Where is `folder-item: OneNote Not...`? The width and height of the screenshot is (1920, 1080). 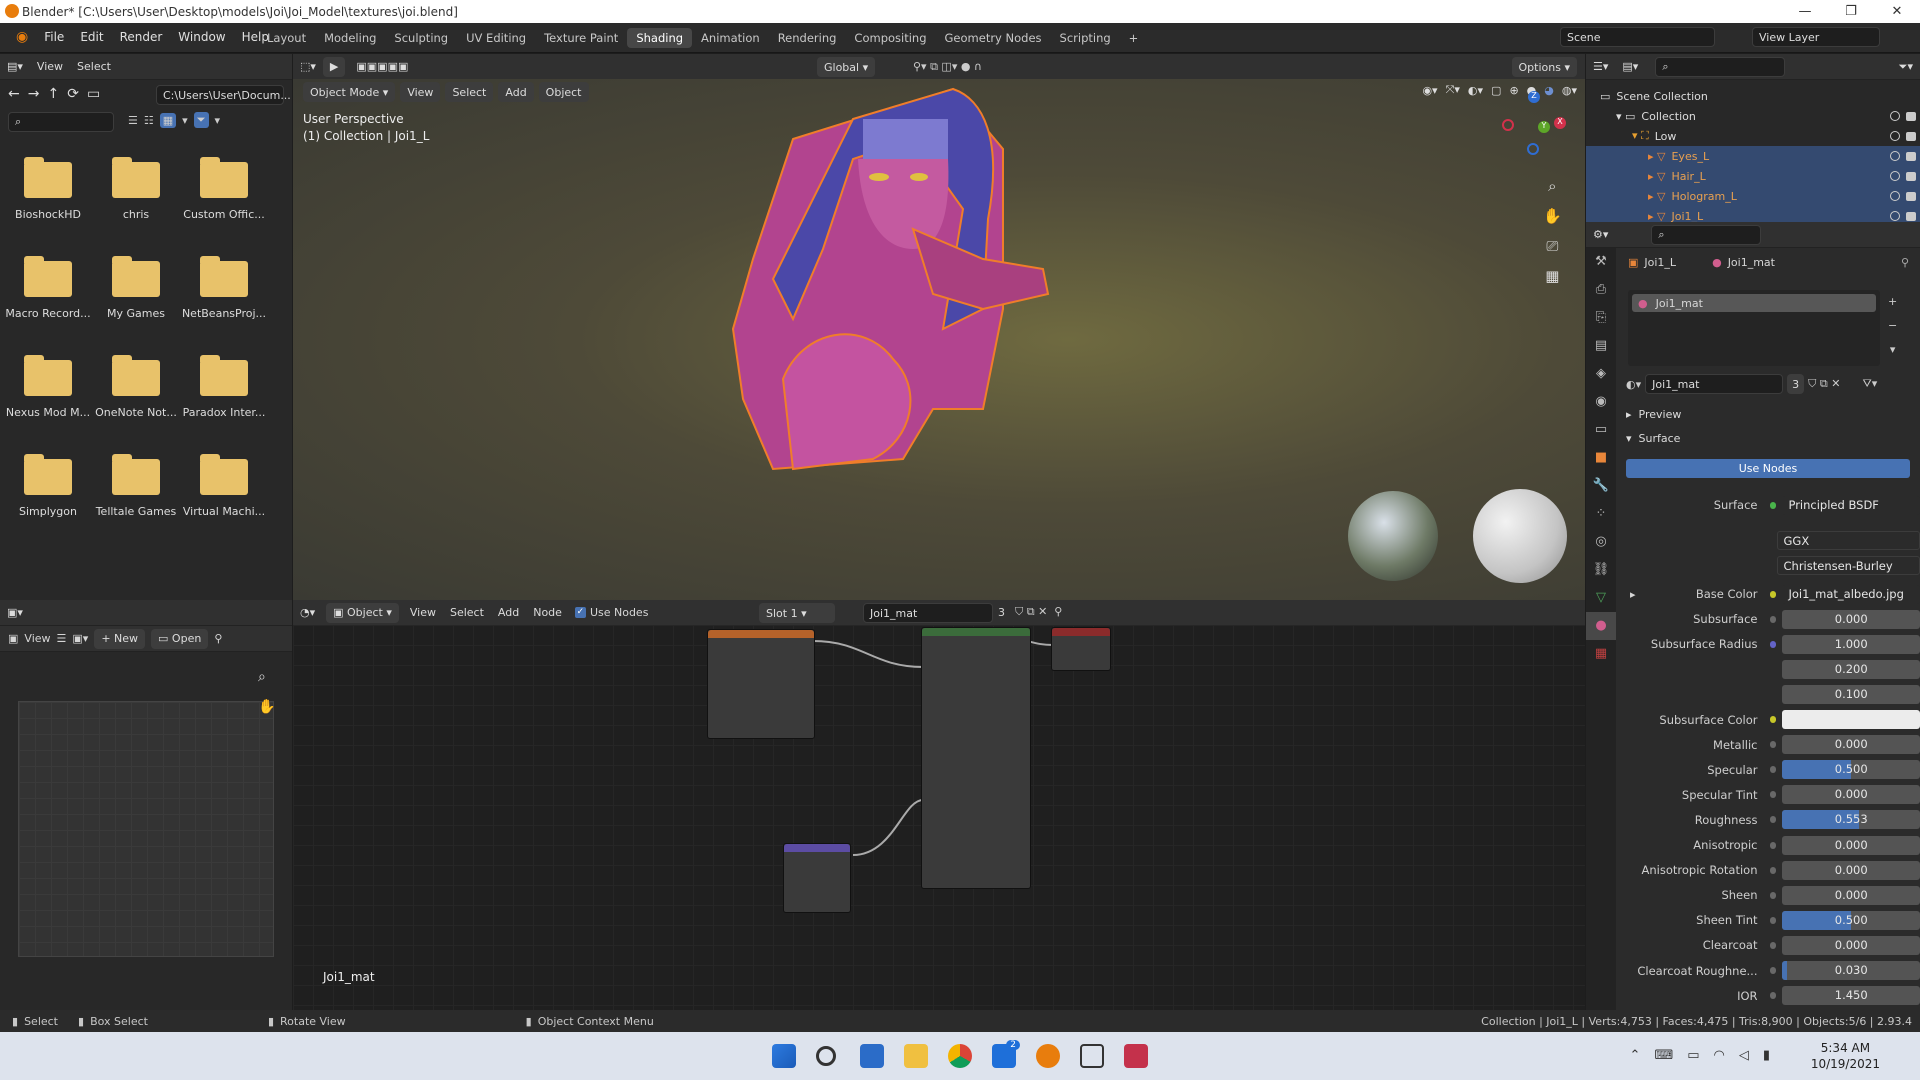
folder-item: OneNote Not... is located at coordinates (136, 385).